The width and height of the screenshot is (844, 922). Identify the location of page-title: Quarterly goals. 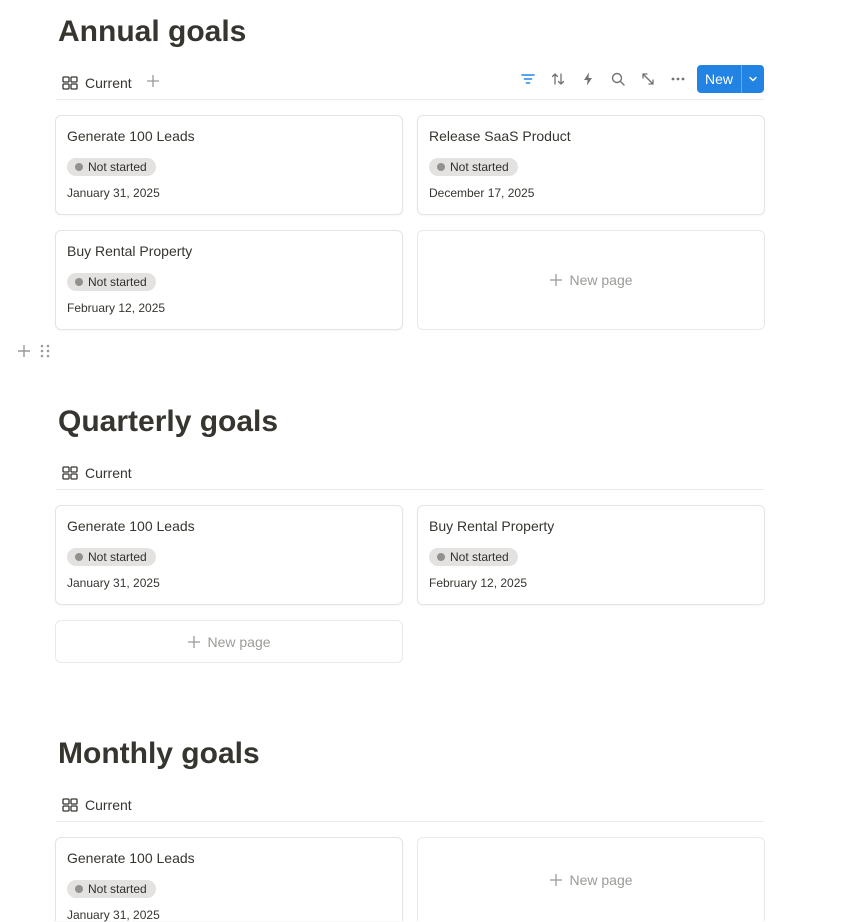
(168, 421).